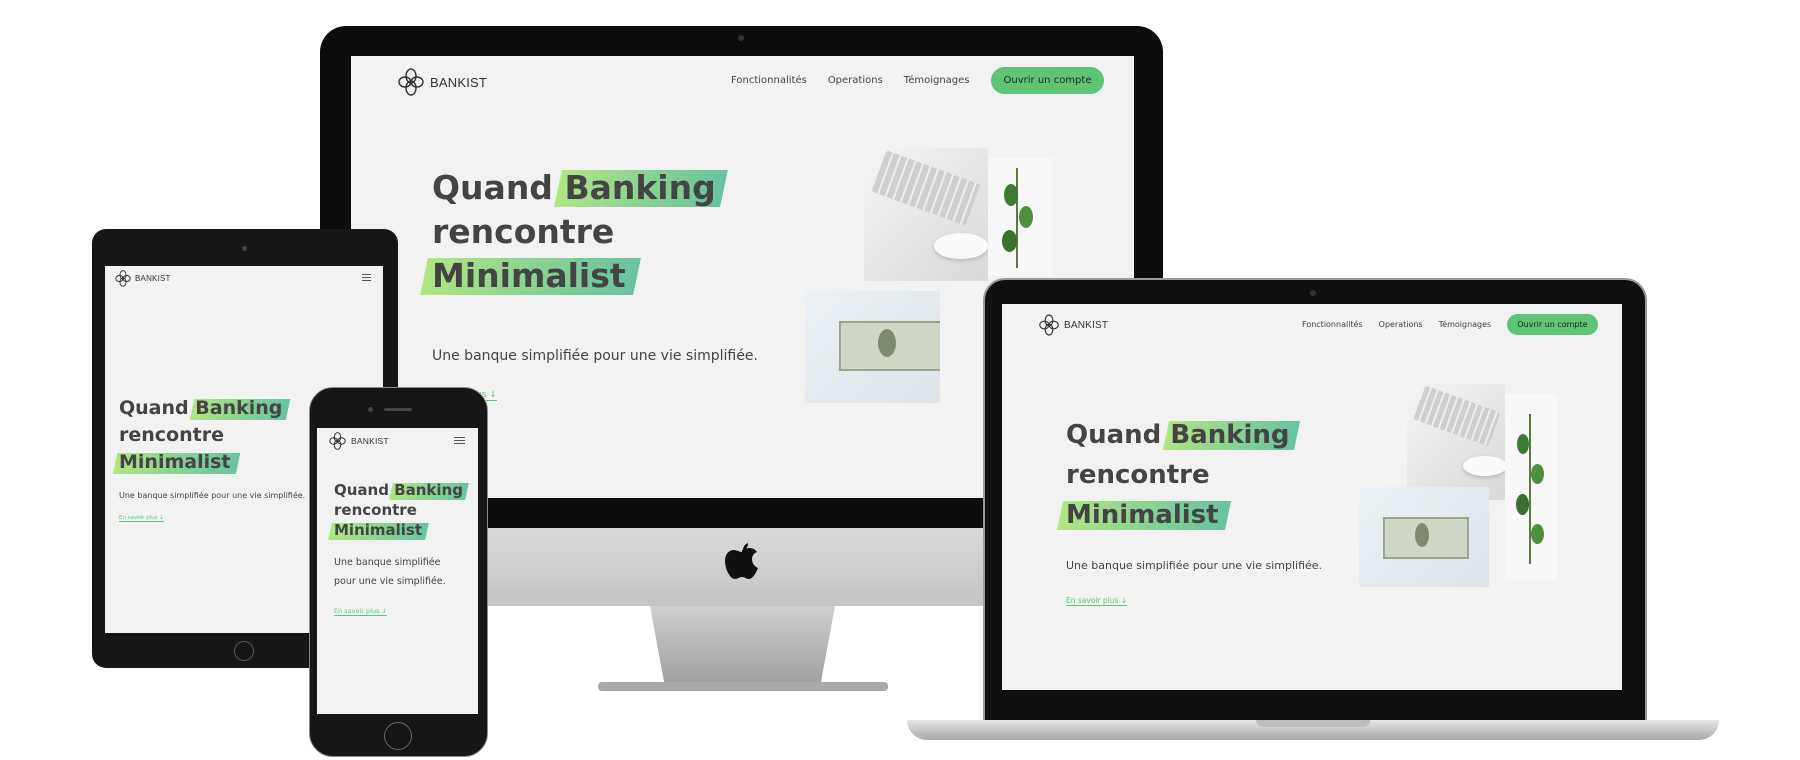 This screenshot has height=760, width=1800. I want to click on phone-speaker, so click(398, 409).